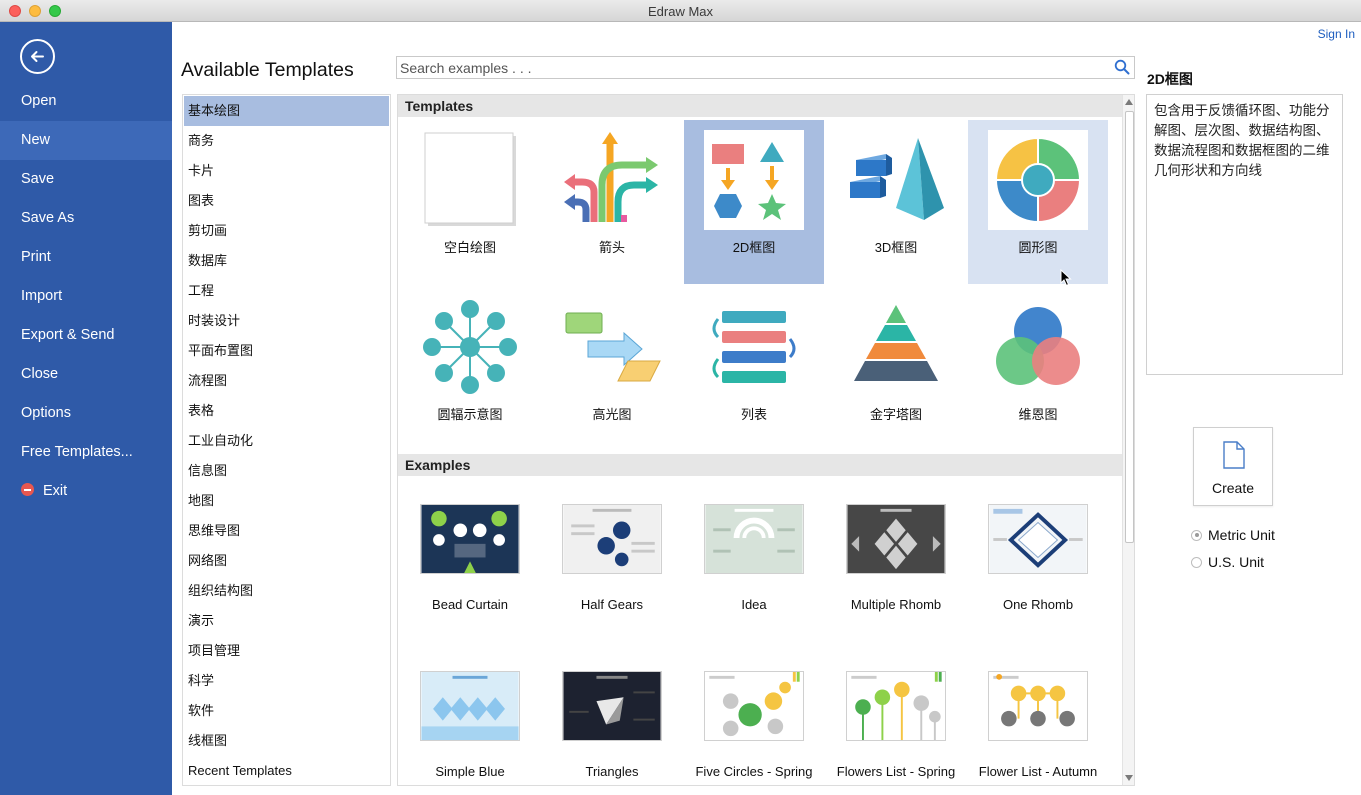  What do you see at coordinates (754, 369) in the screenshot?
I see `template-tile-list: 列表` at bounding box center [754, 369].